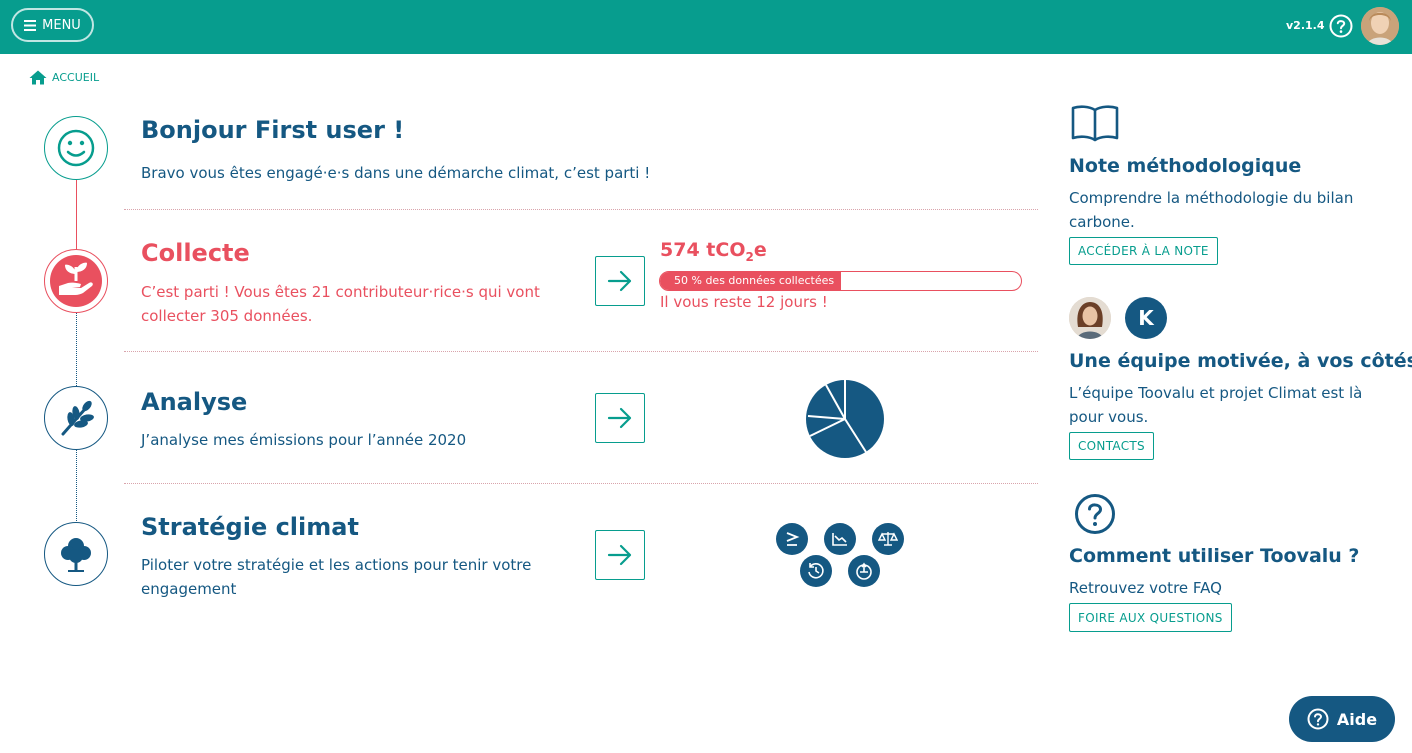 This screenshot has height=753, width=1412. I want to click on top-bar: MENU v2.1.4, so click(706, 27).